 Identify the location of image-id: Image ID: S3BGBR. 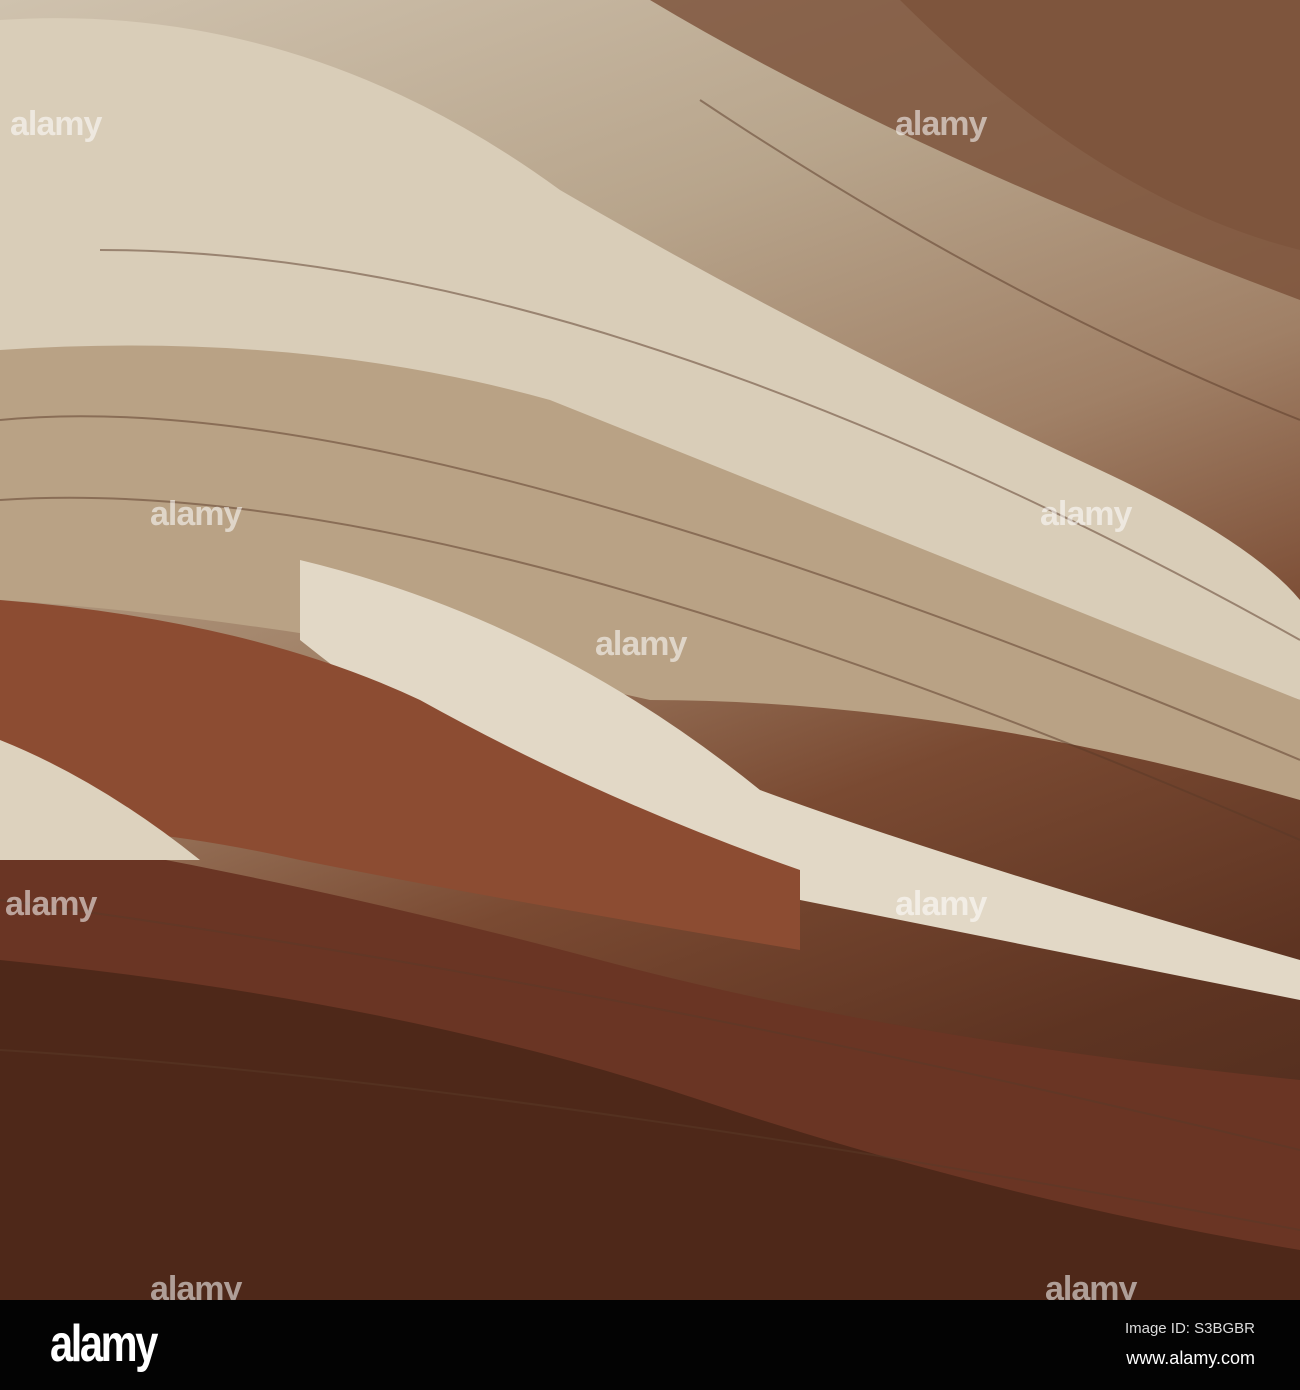
(1189, 1328).